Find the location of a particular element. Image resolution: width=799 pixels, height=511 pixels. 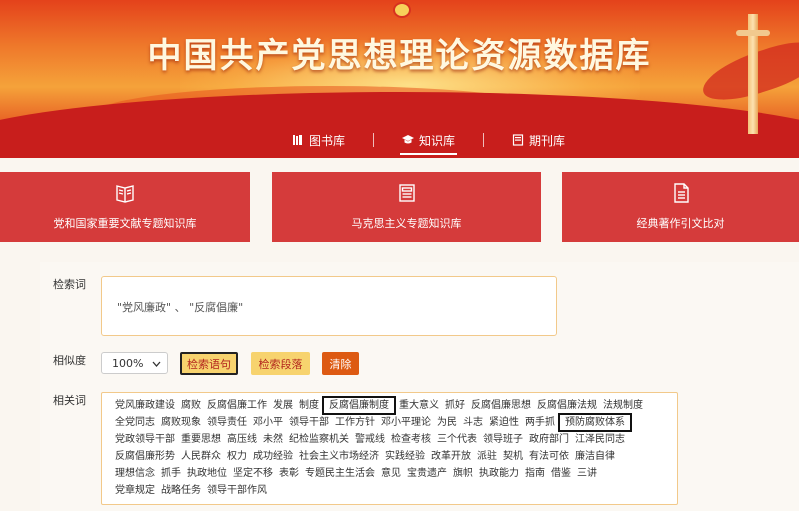

related-term: 全党同志 is located at coordinates (135, 422).